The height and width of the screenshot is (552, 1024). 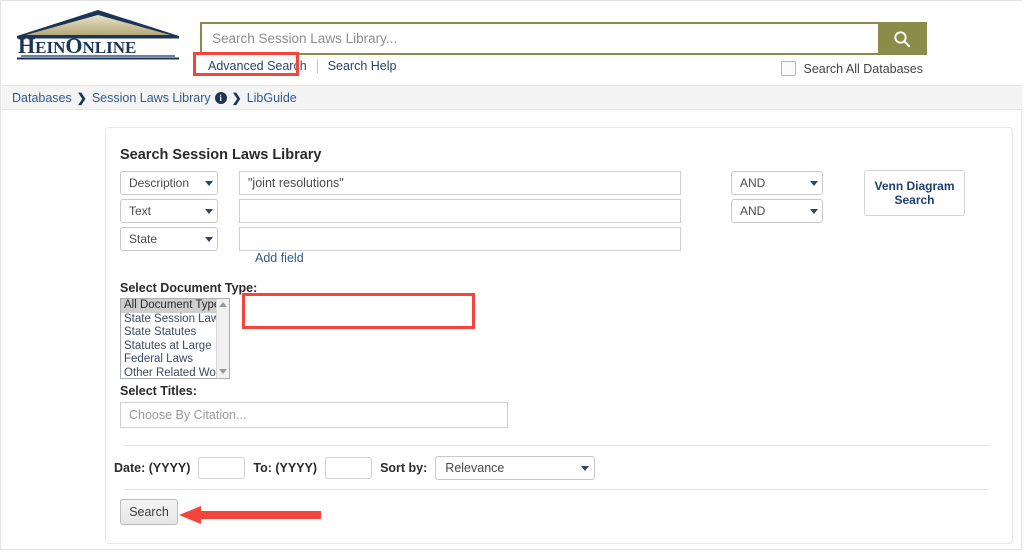 I want to click on breadcrumb-chevron-icon-2: ❯, so click(x=236, y=97).